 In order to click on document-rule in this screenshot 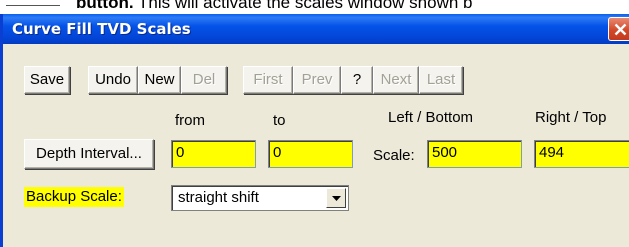, I will do `click(33, 5)`.